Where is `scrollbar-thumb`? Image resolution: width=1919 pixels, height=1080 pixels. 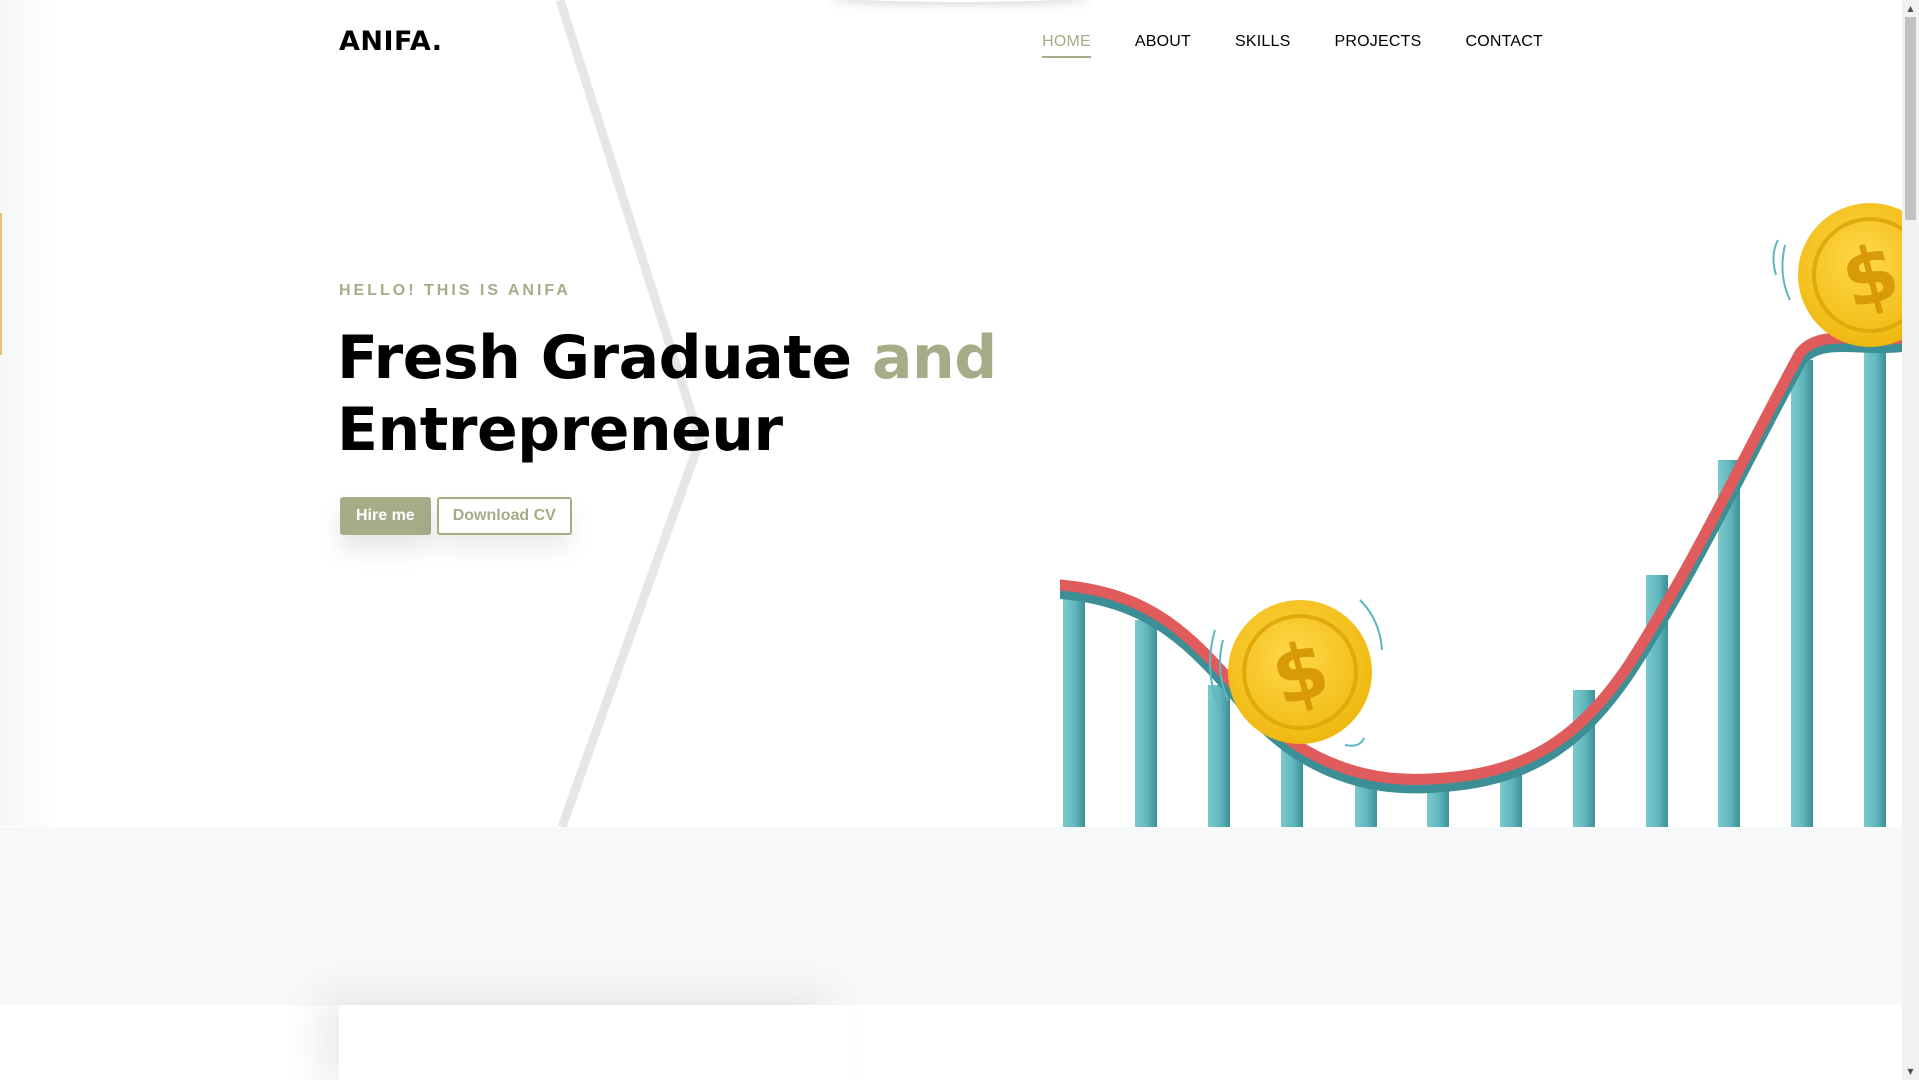 scrollbar-thumb is located at coordinates (1910, 118).